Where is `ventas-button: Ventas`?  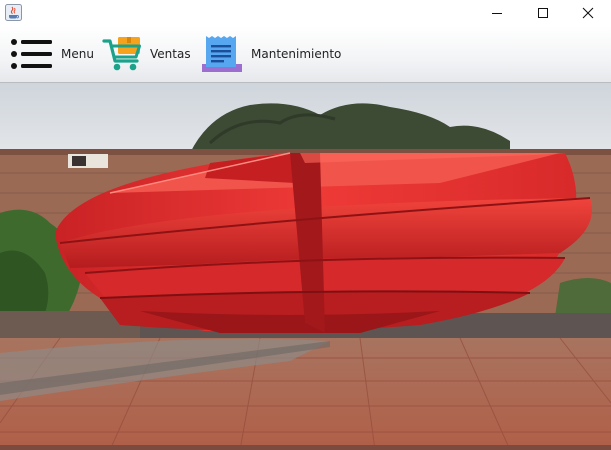
ventas-button: Ventas is located at coordinates (146, 54).